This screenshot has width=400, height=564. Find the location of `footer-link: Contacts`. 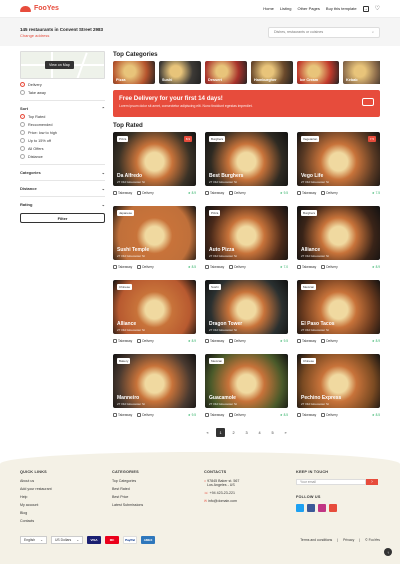

footer-link: Contacts is located at coordinates (66, 521).